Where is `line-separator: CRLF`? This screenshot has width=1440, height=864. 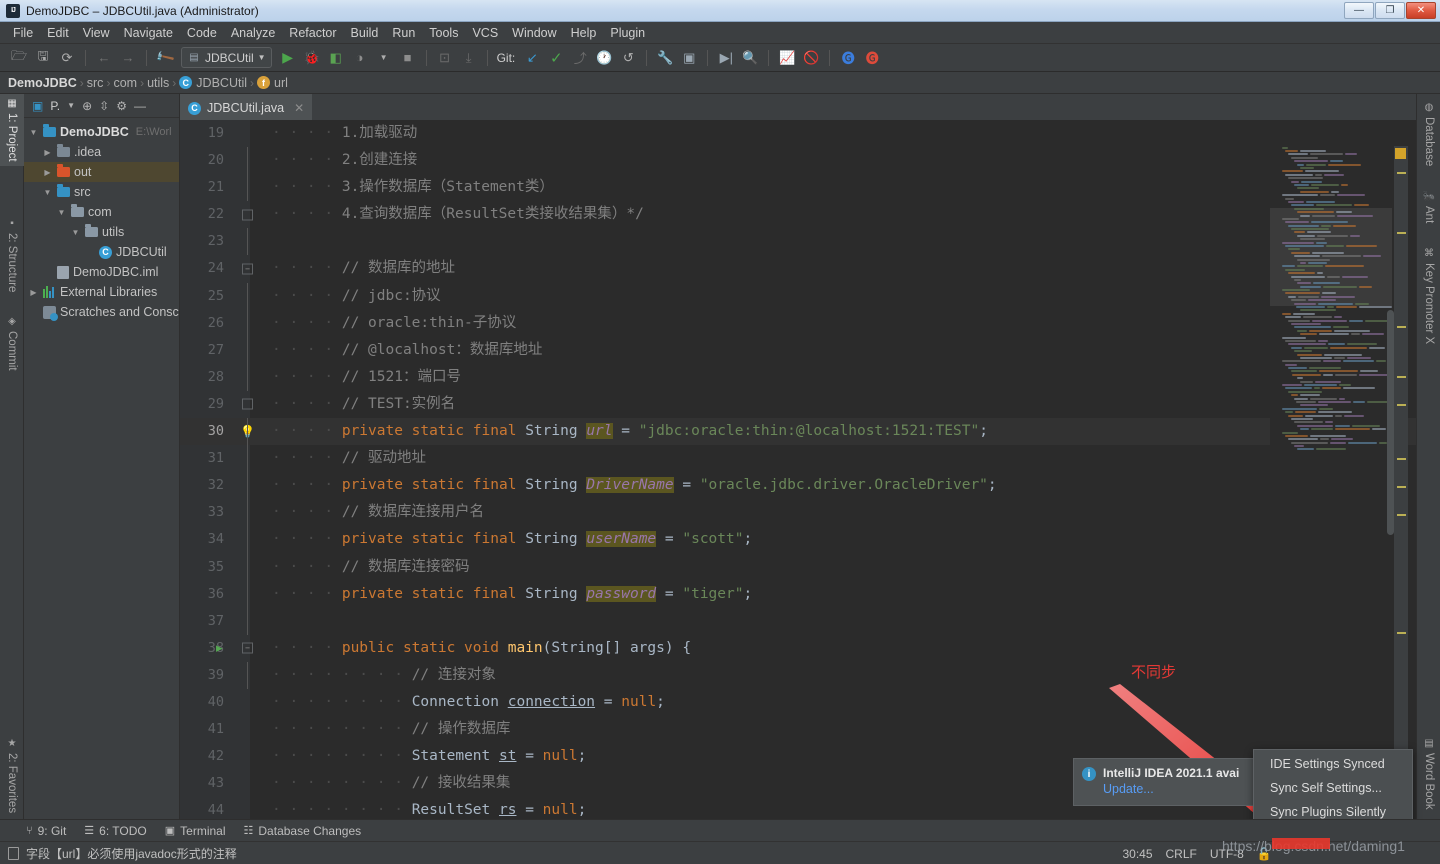
line-separator: CRLF is located at coordinates (1181, 854).